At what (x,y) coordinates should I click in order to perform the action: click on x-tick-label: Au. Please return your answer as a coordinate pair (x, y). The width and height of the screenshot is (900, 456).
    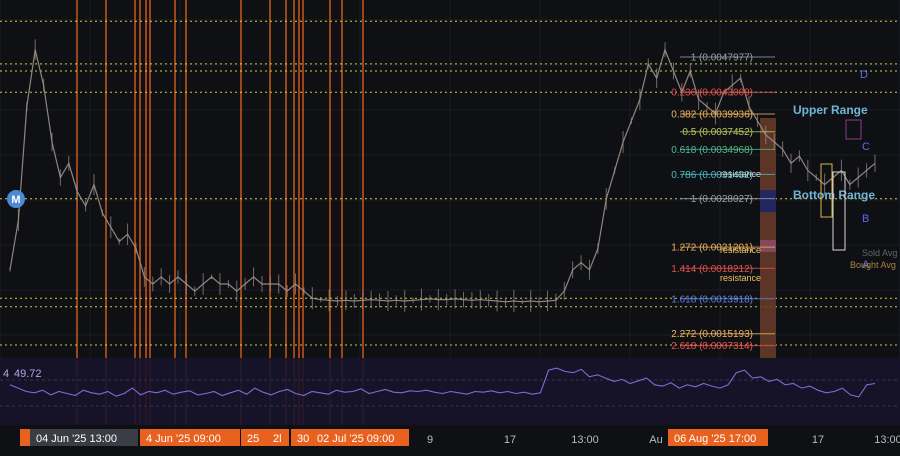
    Looking at the image, I should click on (655, 440).